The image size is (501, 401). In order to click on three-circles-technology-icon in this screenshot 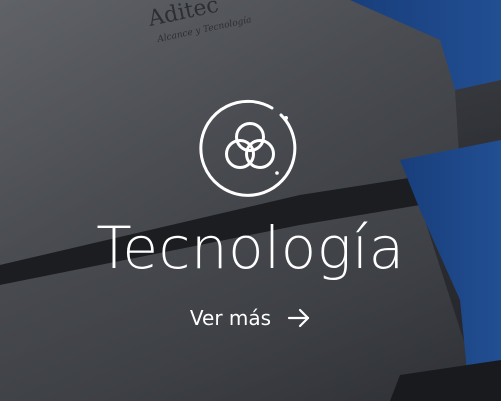, I will do `click(250, 149)`.